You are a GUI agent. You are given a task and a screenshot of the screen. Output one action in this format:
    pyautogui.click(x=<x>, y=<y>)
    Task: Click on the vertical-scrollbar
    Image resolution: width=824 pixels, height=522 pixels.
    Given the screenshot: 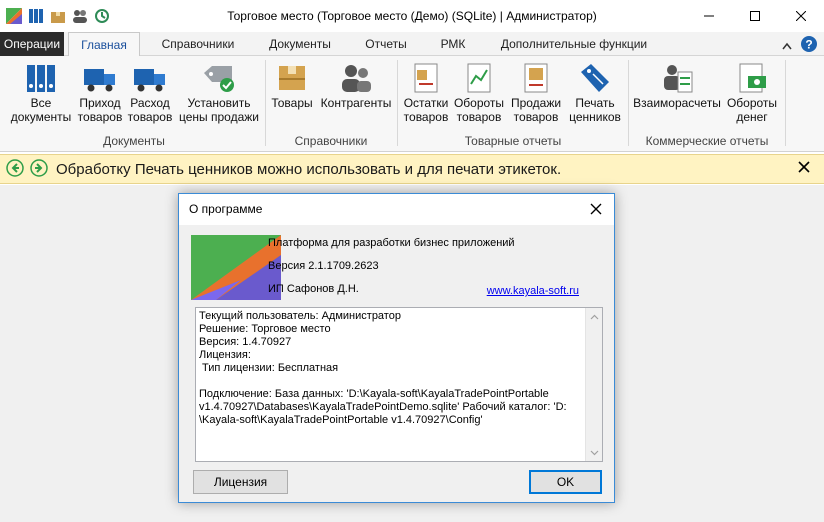 What is the action you would take?
    pyautogui.click(x=593, y=384)
    